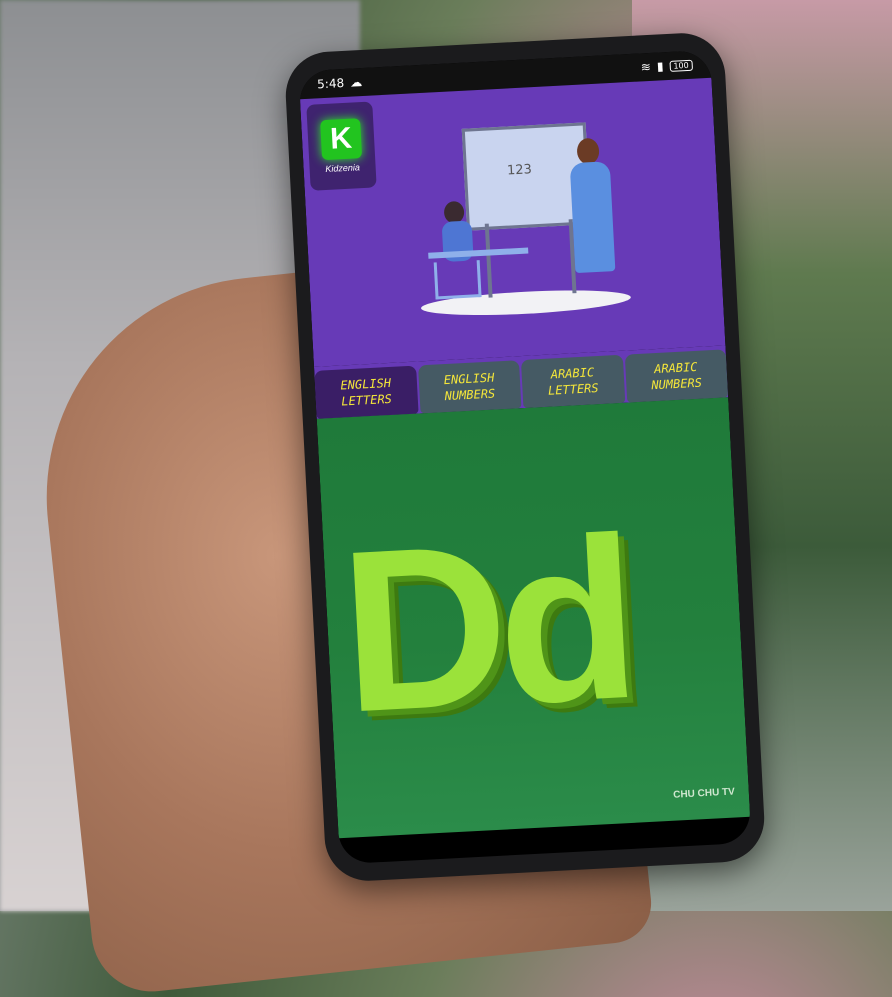 Image resolution: width=892 pixels, height=997 pixels. I want to click on tab-english-letters: ENGLISH LETTERS, so click(366, 392).